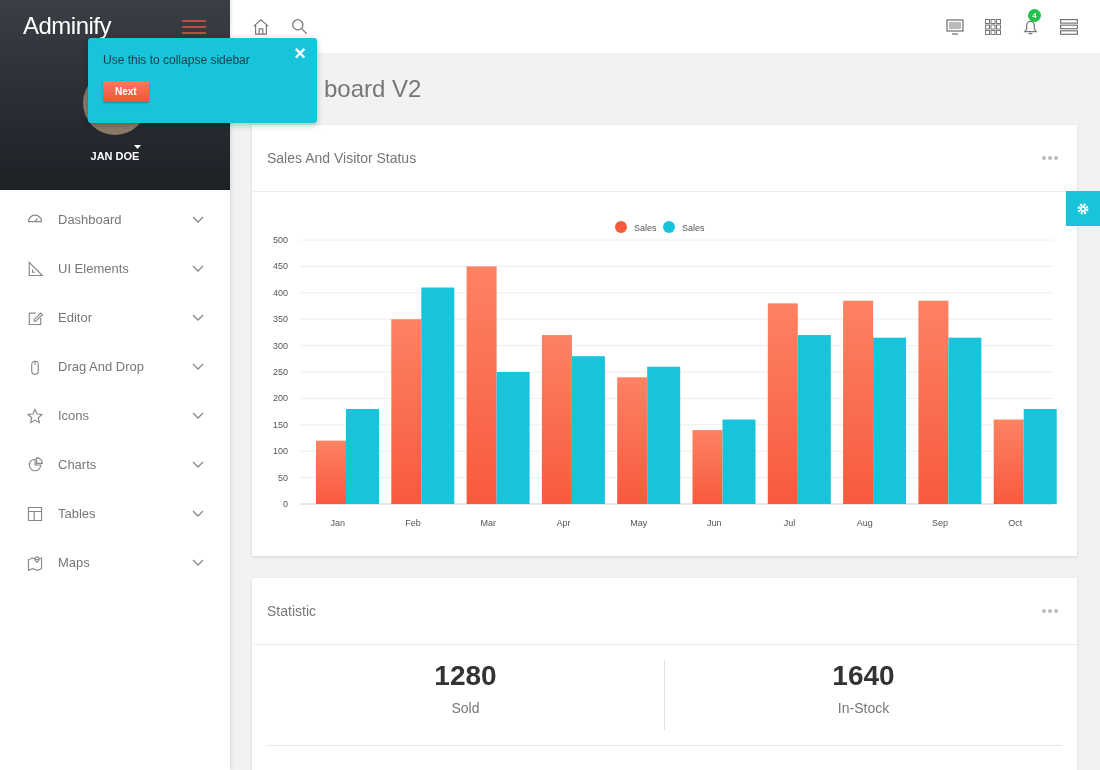 This screenshot has height=770, width=1100. Describe the element at coordinates (639, 523) in the screenshot. I see `axis-label: May` at that location.